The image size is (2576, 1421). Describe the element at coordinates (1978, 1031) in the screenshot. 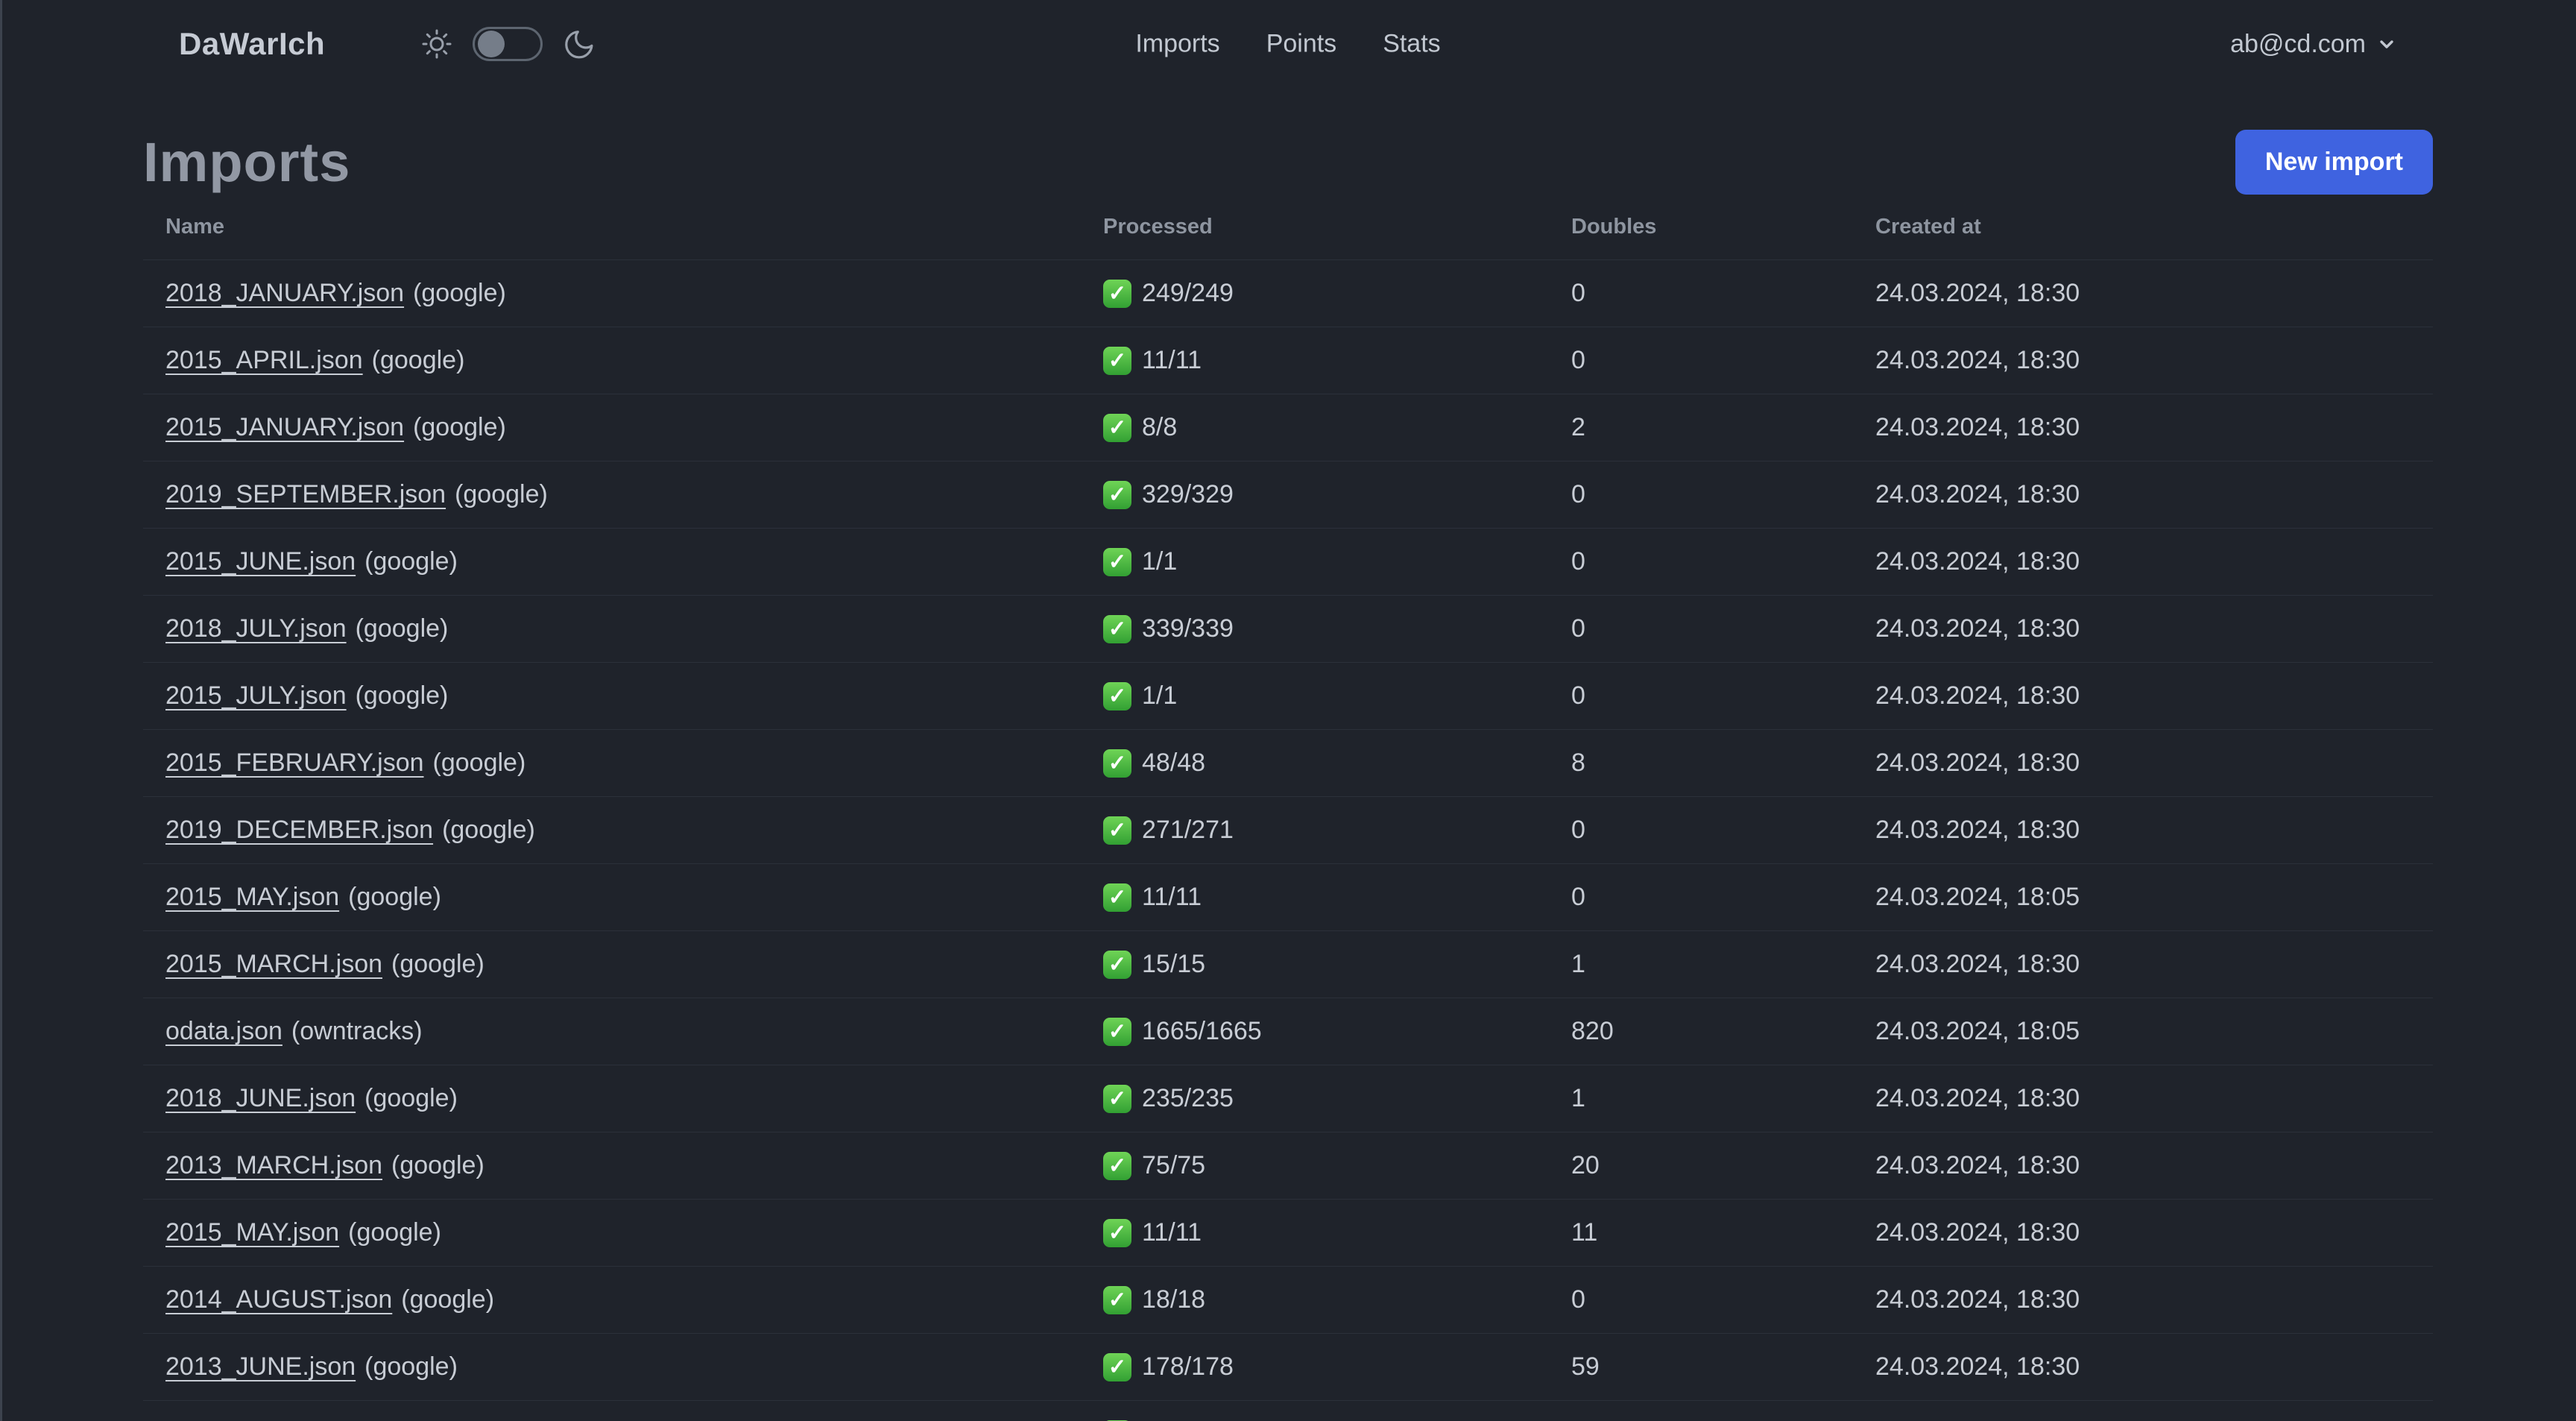

I see `cell-created-at: 24.03.2024, 18:05` at that location.